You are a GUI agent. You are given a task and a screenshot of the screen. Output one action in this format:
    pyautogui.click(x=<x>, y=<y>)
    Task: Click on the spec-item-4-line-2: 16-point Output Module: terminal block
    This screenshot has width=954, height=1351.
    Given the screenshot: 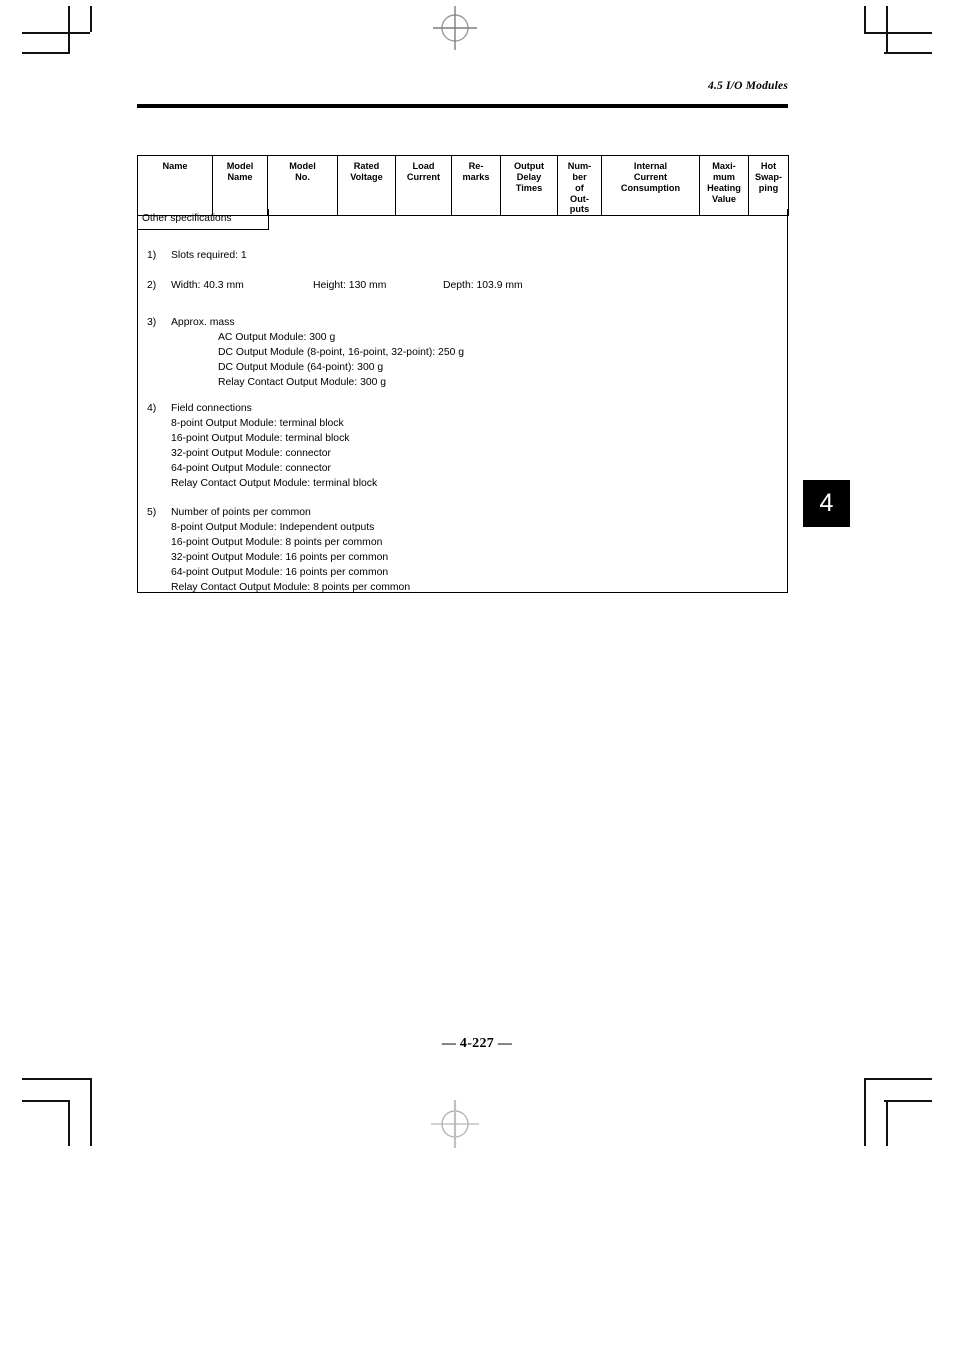 What is the action you would take?
    pyautogui.click(x=260, y=438)
    